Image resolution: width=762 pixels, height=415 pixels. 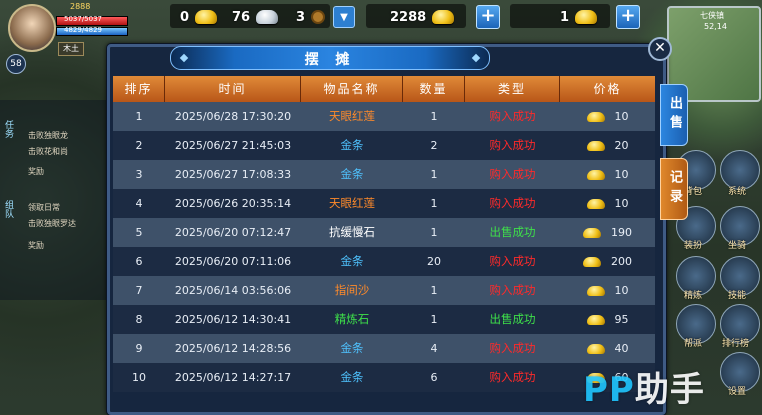 I want to click on column-header-type: 类型, so click(x=512, y=89).